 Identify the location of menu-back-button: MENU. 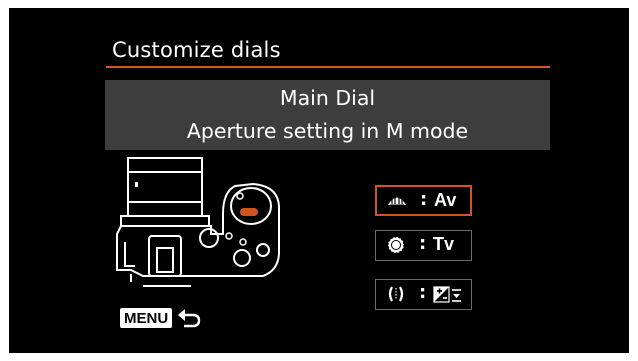
(160, 318).